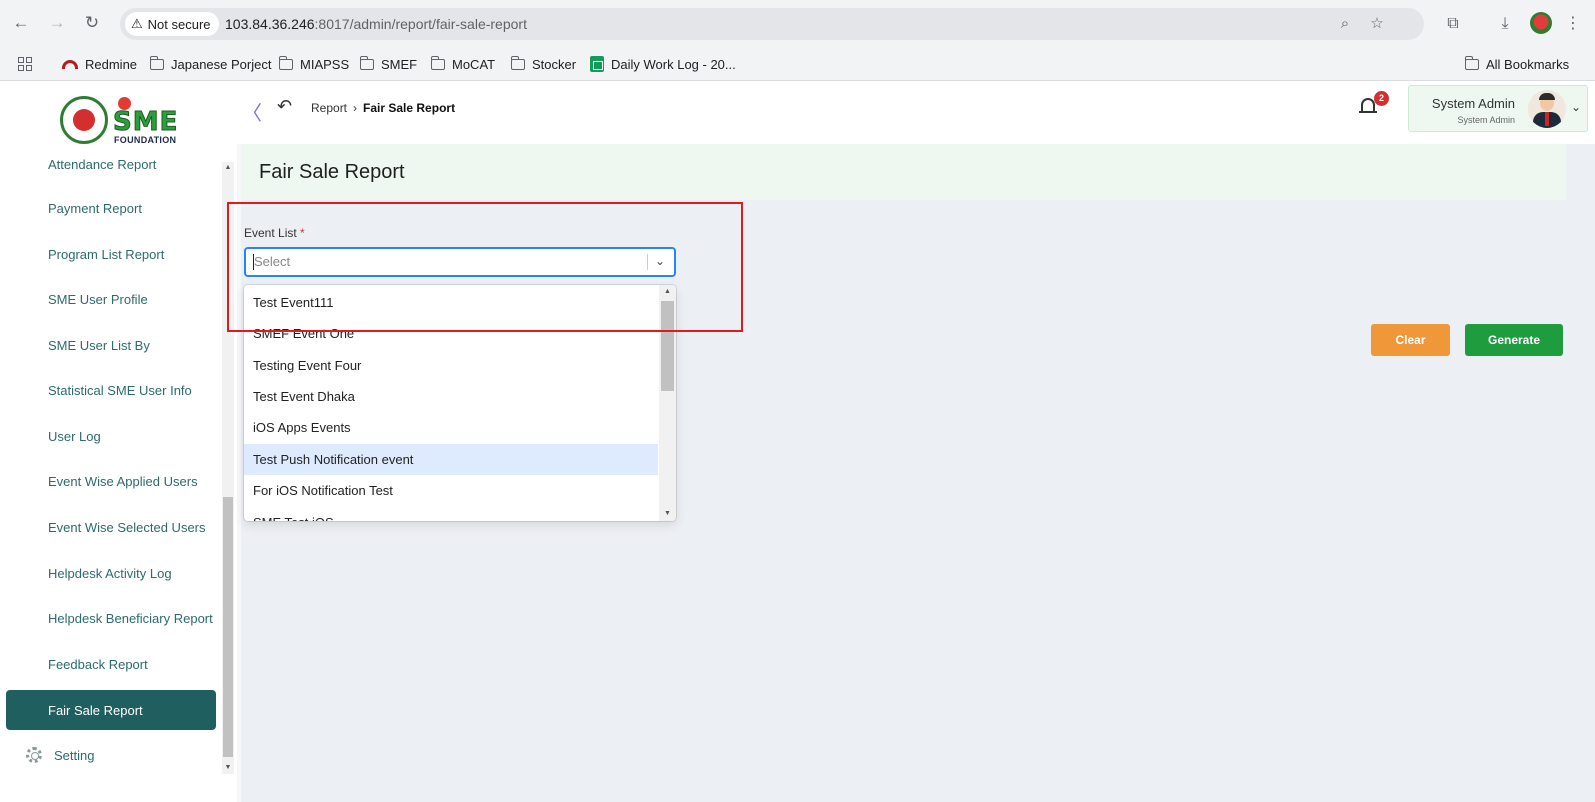 Image resolution: width=1595 pixels, height=802 pixels. I want to click on zoom-icon: ⌕, so click(1345, 24).